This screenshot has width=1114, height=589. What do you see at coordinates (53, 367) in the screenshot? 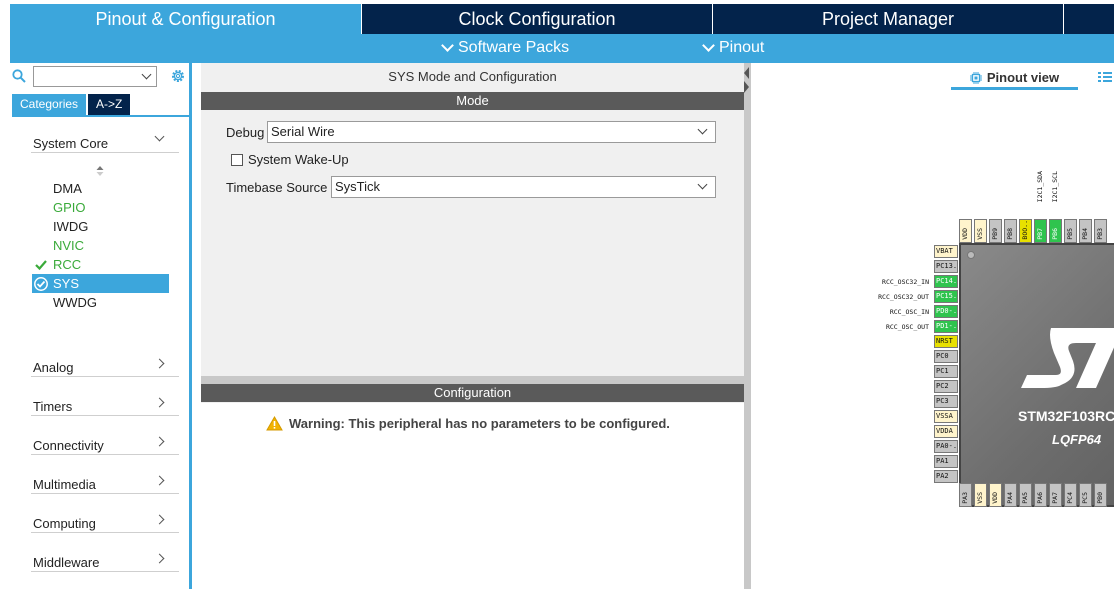
I see `section-label: Analog` at bounding box center [53, 367].